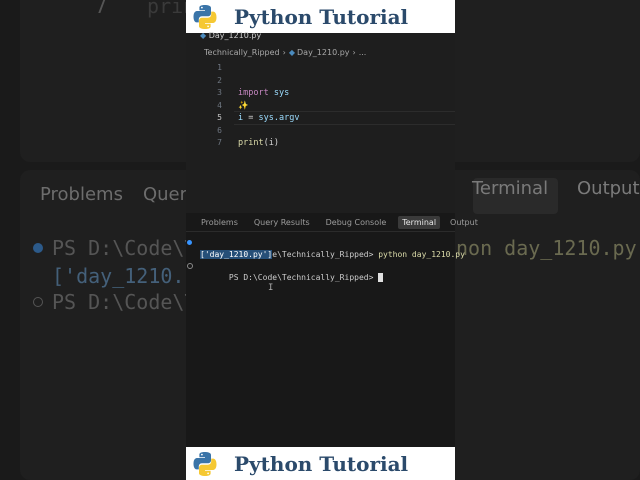 This screenshot has height=480, width=640. Describe the element at coordinates (219, 67) in the screenshot. I see `line-number: 1` at that location.